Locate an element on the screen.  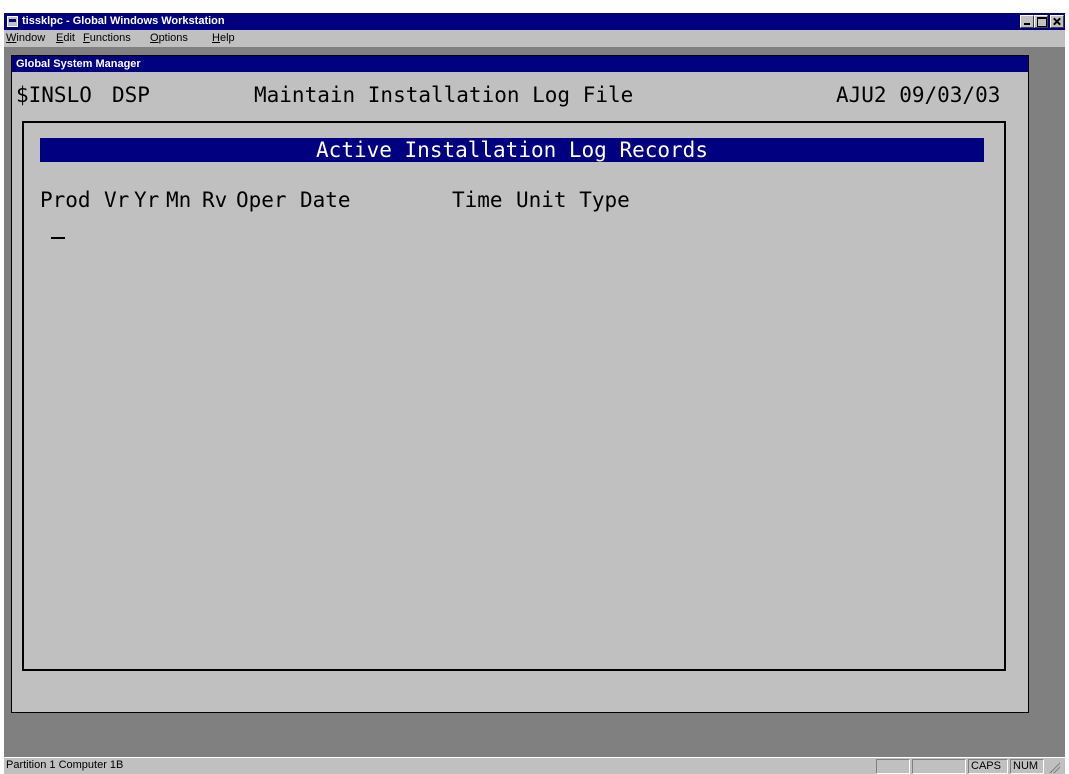
resize-grip-icon is located at coordinates (1054, 767).